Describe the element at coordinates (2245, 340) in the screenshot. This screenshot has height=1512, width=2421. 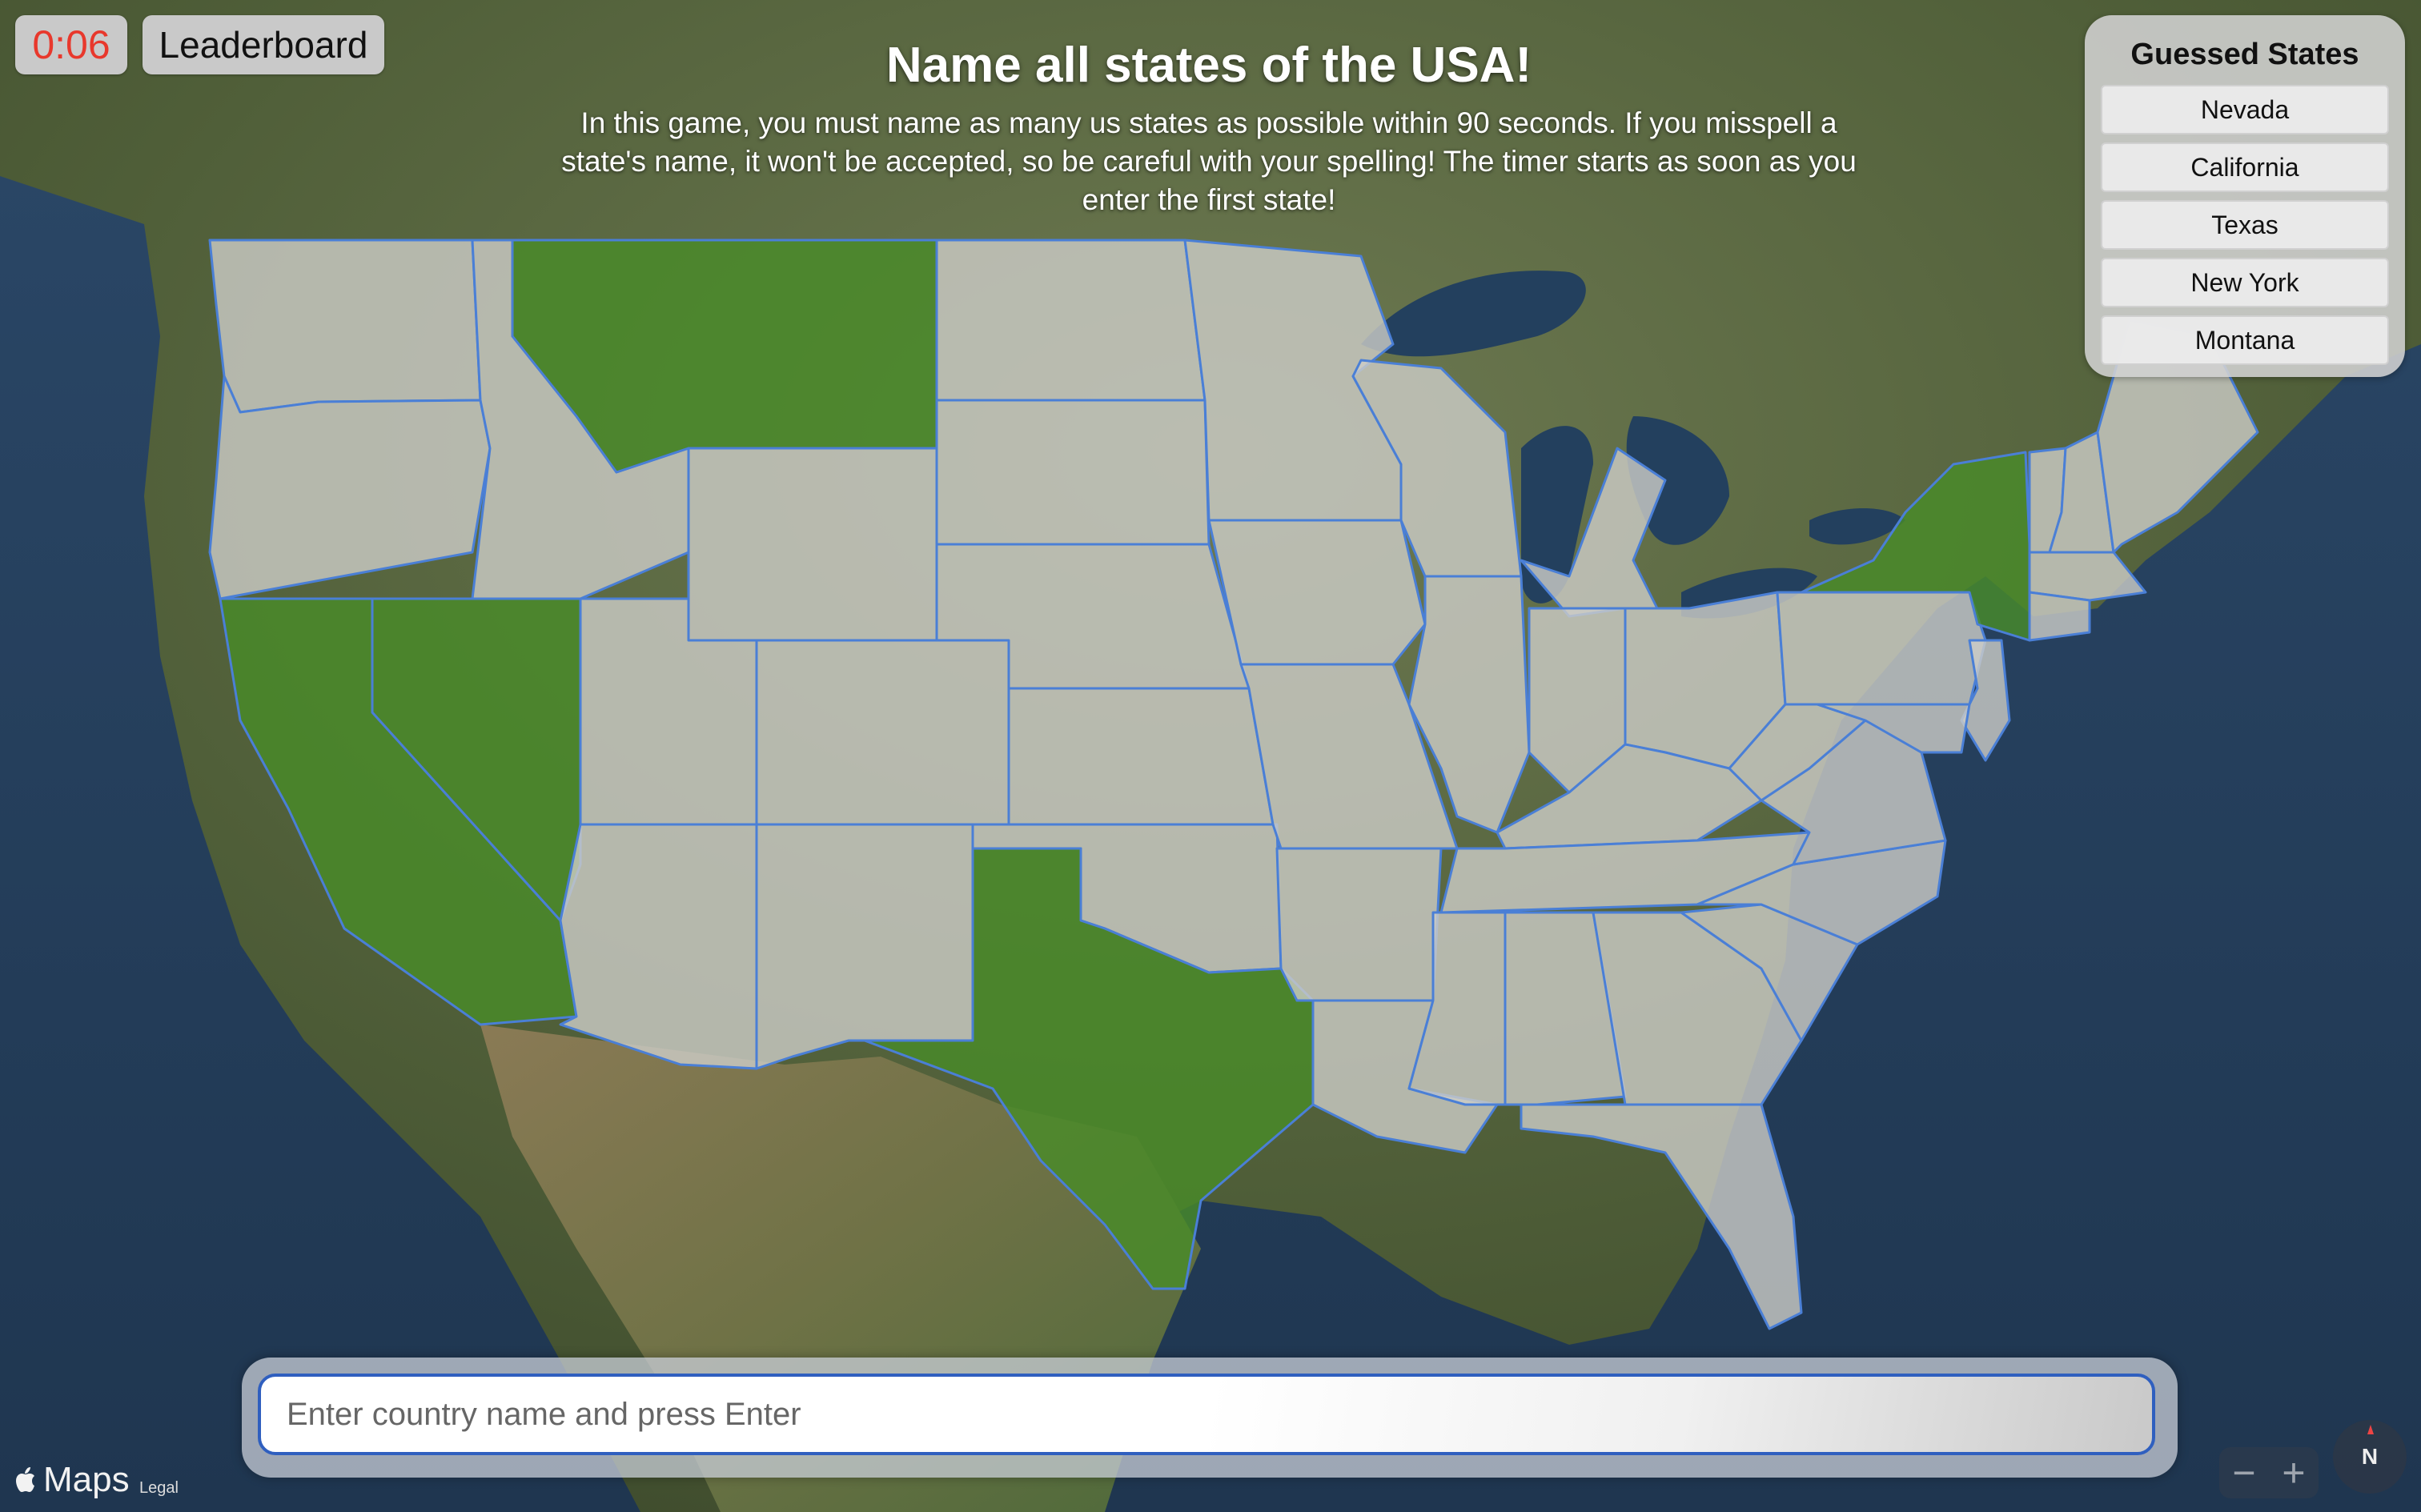
I see `guessed-state-item: Montana` at that location.